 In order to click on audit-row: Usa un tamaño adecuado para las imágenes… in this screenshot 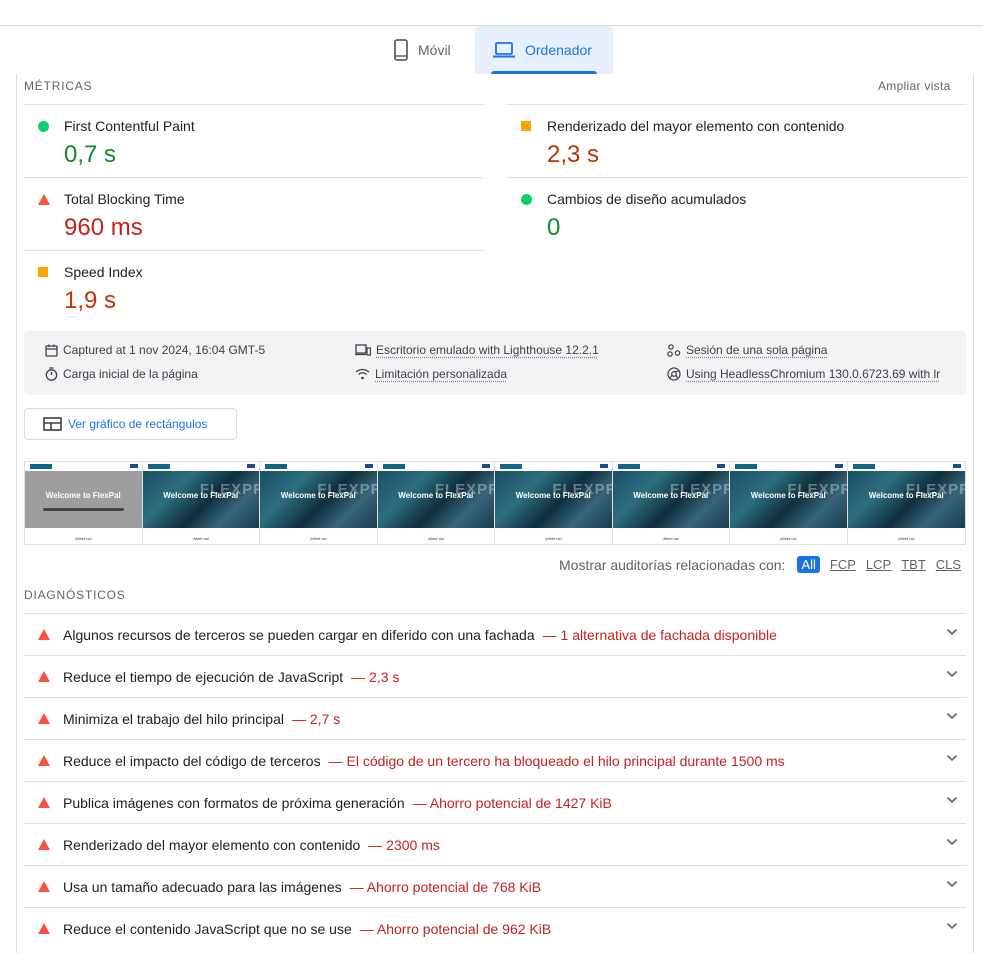, I will do `click(495, 886)`.